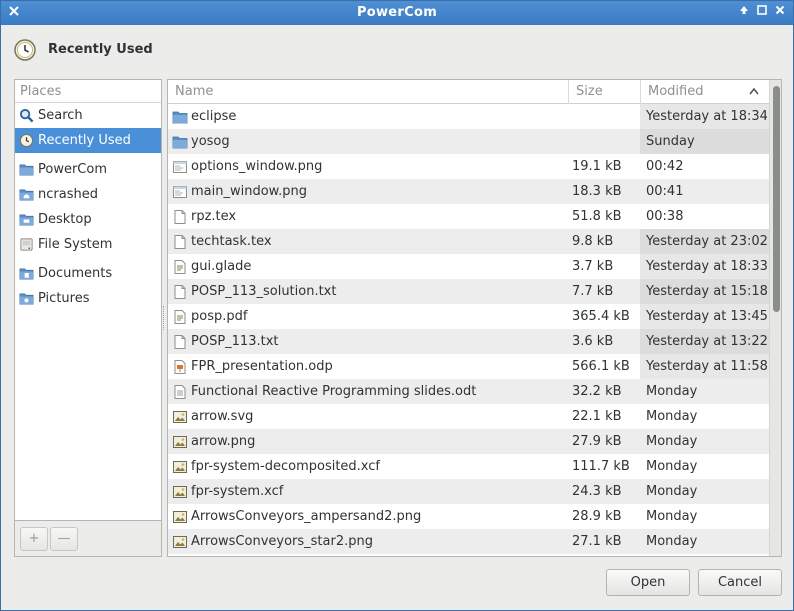  Describe the element at coordinates (704, 116) in the screenshot. I see `file-modified: Yesterday at 18:34` at that location.